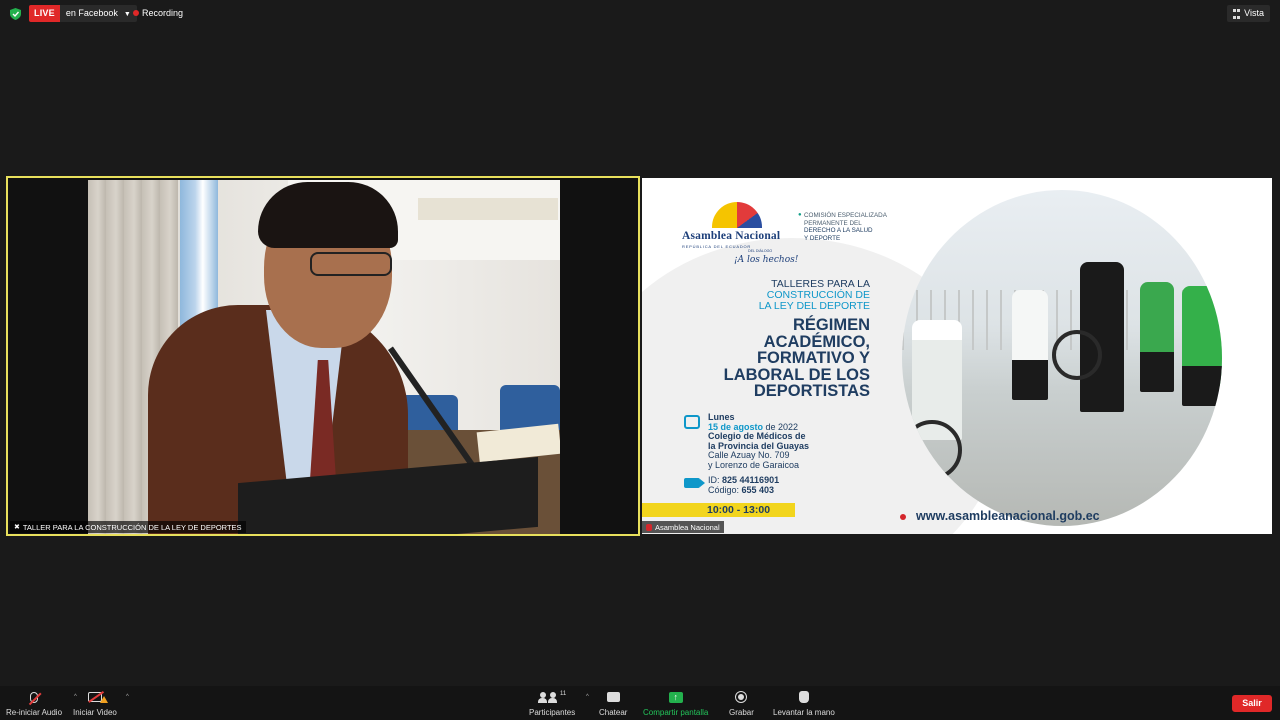 This screenshot has height=720, width=1280. What do you see at coordinates (781, 426) in the screenshot?
I see `event-year: de 2022` at bounding box center [781, 426].